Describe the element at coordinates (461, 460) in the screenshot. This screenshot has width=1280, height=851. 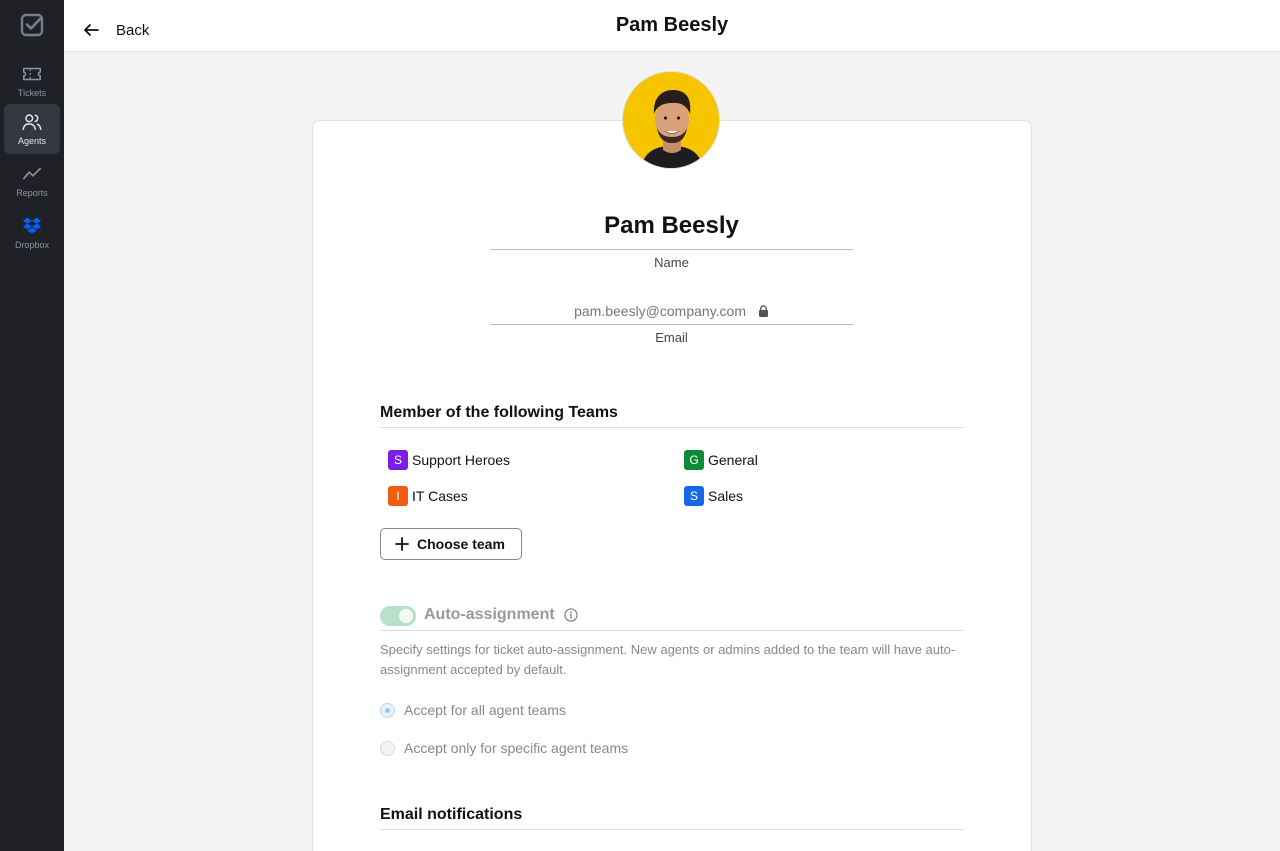
I see `team-name: Support Heroes` at that location.